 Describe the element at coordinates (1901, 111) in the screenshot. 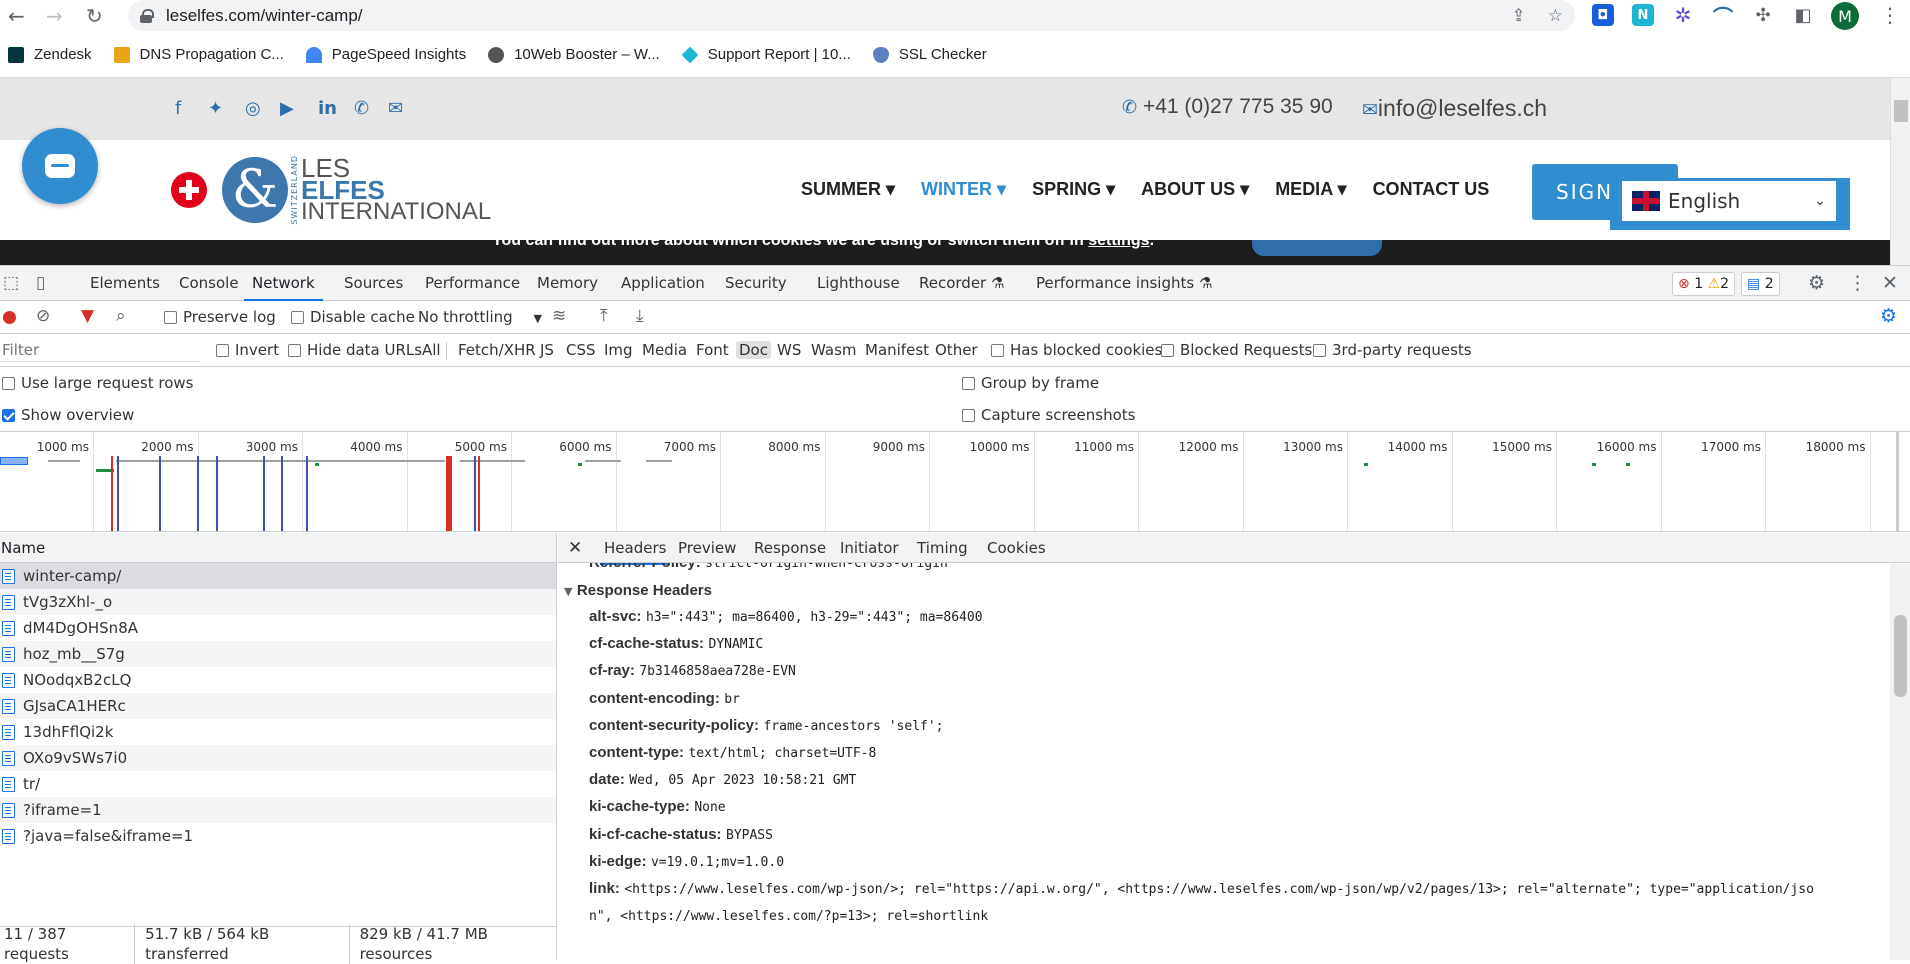

I see `page-scrollbar-thumb` at that location.